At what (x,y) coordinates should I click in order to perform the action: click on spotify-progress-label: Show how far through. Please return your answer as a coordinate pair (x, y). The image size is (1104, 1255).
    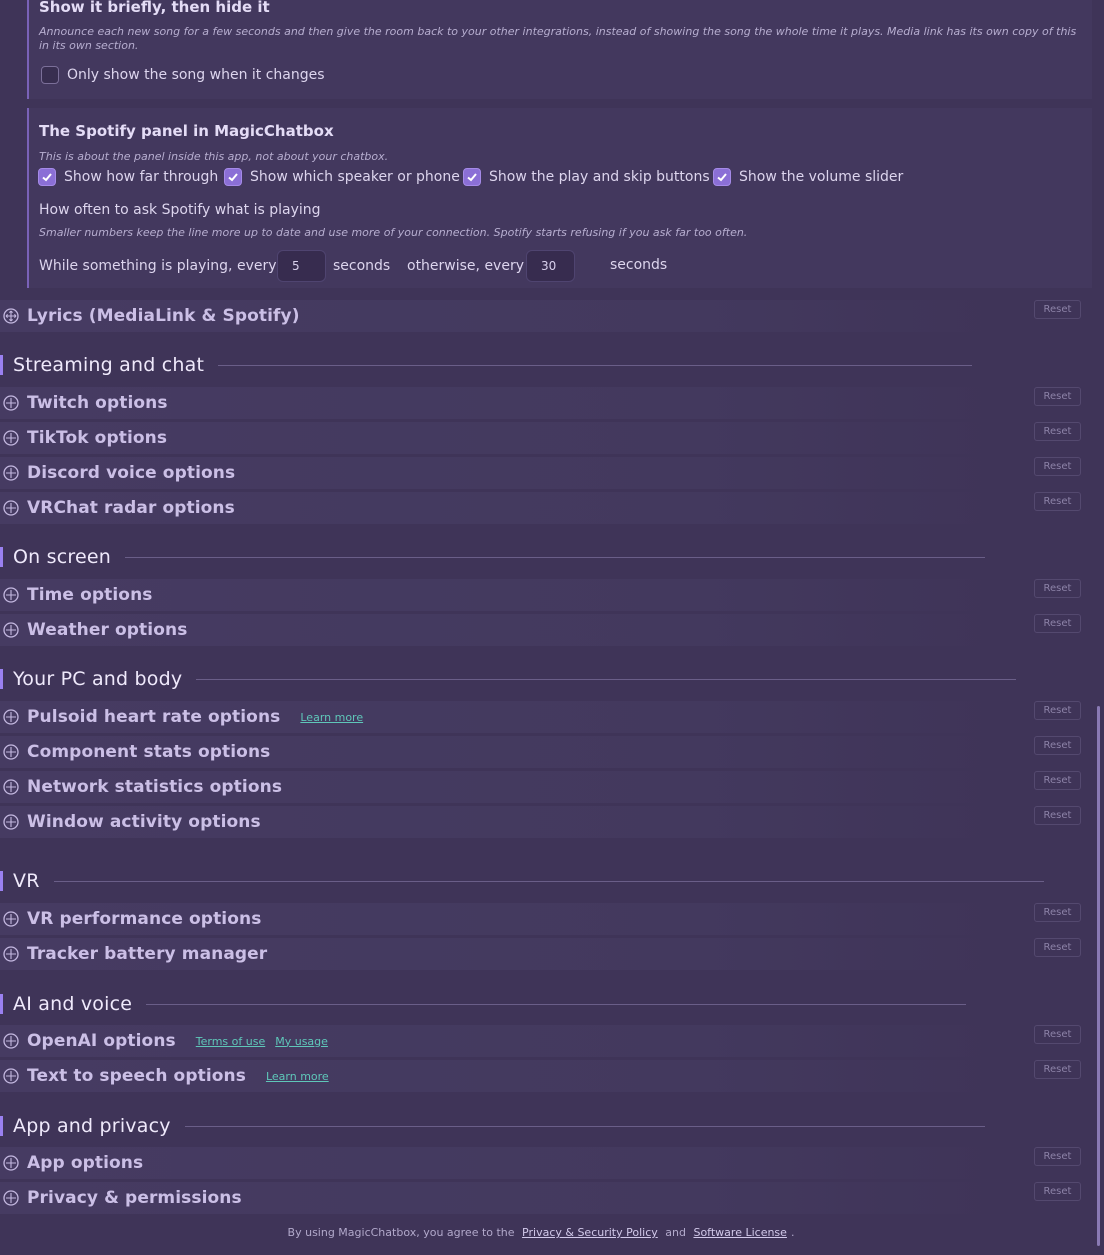
    Looking at the image, I should click on (141, 177).